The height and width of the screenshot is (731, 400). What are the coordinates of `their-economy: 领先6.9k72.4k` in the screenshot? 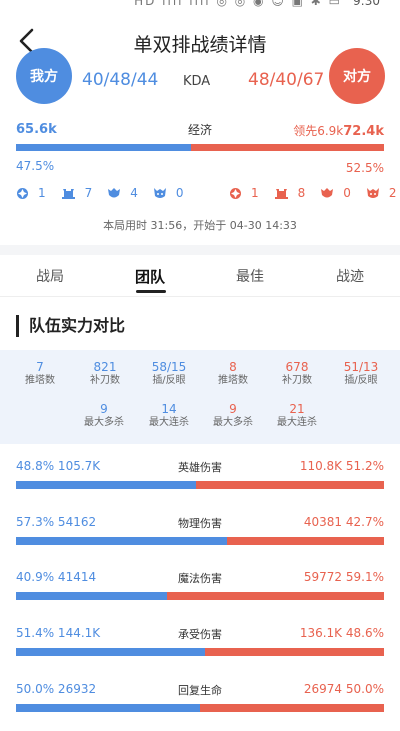 It's located at (338, 130).